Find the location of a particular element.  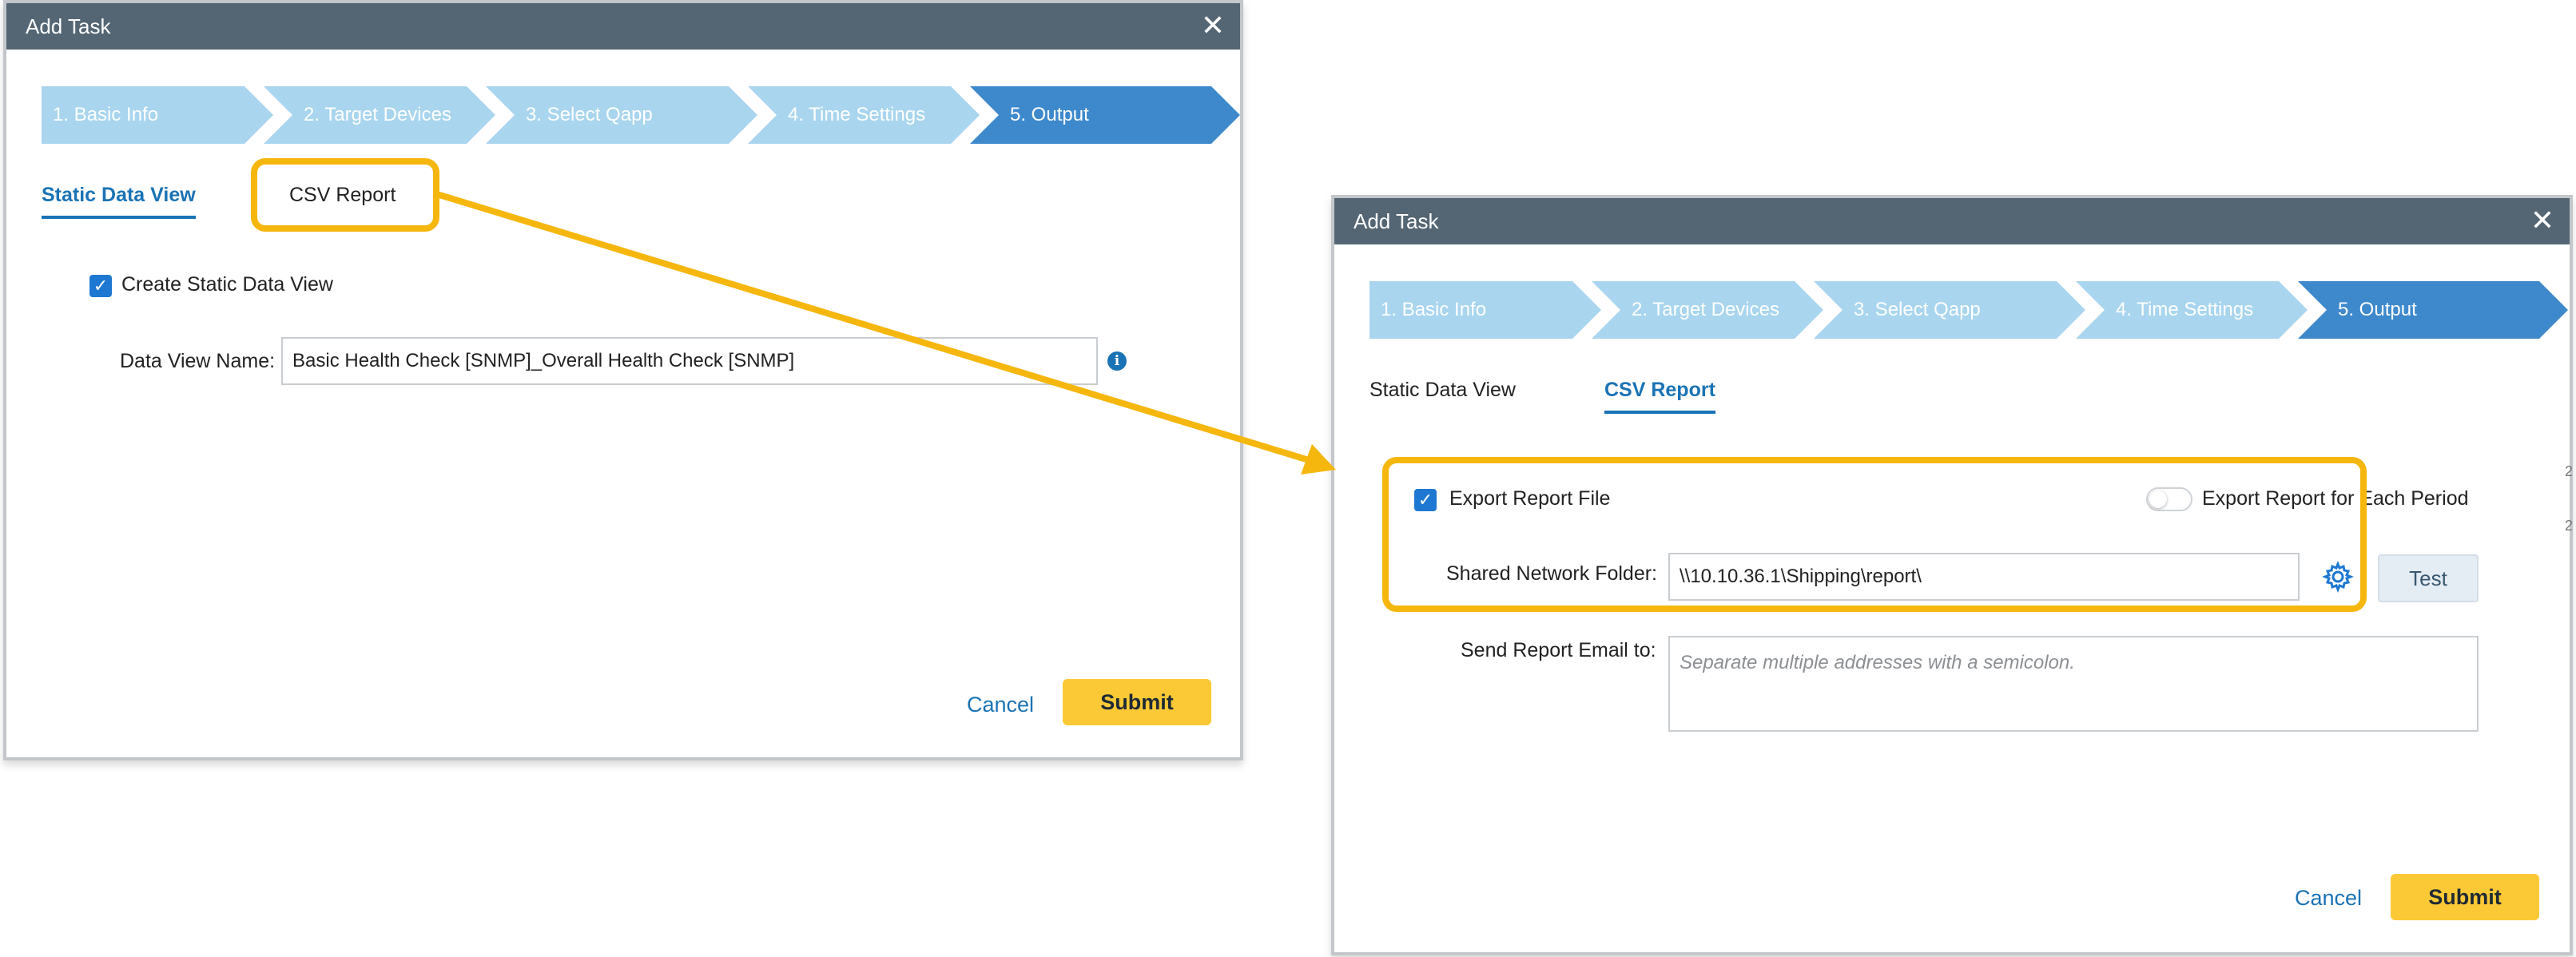

export-each-period-toggle is located at coordinates (2169, 499).